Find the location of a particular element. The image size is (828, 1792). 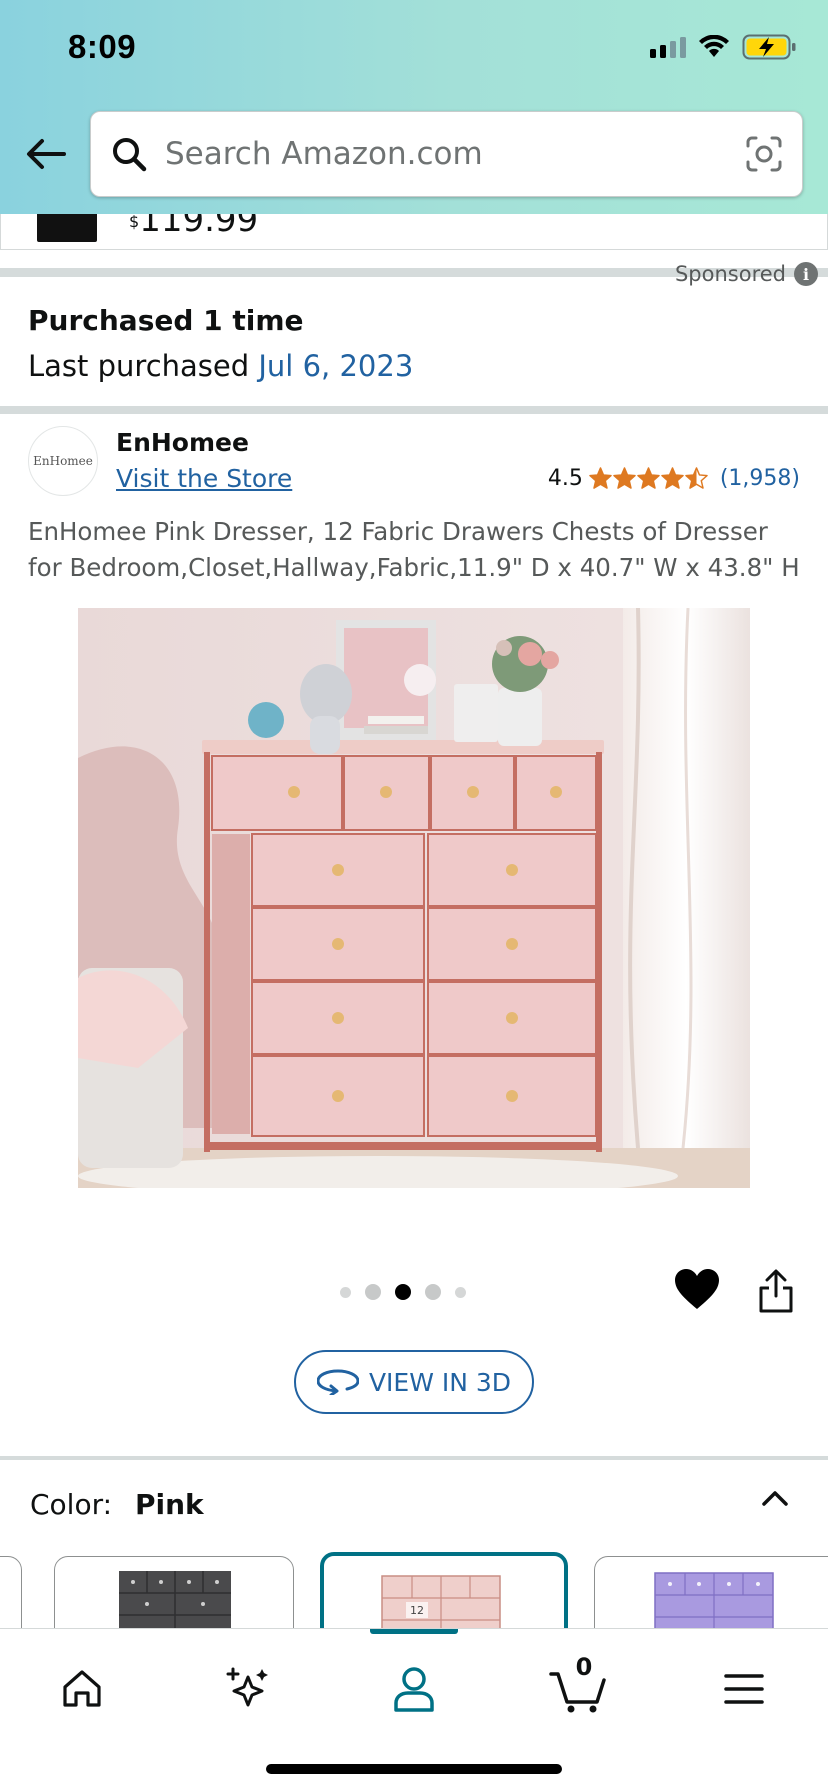

swatch-black is located at coordinates (174, 1594).